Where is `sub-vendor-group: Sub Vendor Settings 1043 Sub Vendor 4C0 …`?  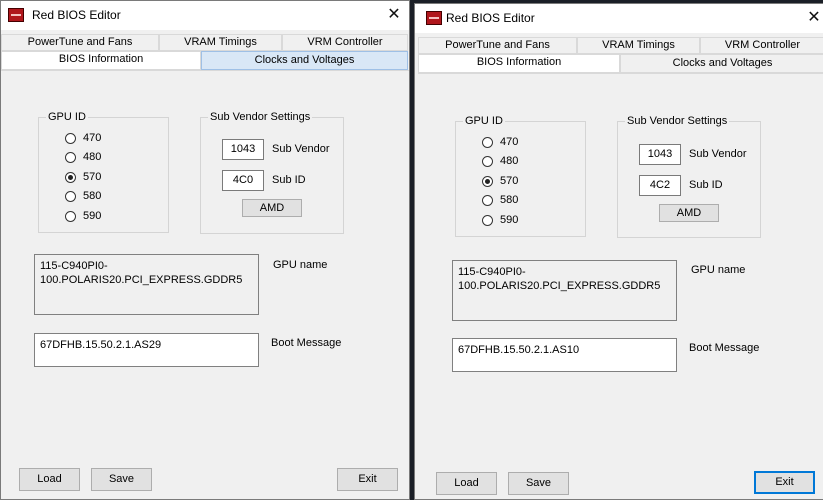 sub-vendor-group: Sub Vendor Settings 1043 Sub Vendor 4C0 … is located at coordinates (272, 172).